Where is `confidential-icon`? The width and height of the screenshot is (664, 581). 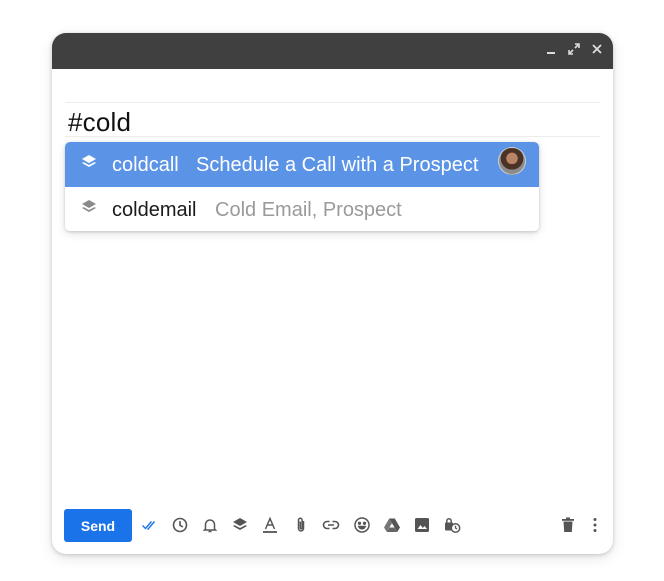
confidential-icon is located at coordinates (452, 525).